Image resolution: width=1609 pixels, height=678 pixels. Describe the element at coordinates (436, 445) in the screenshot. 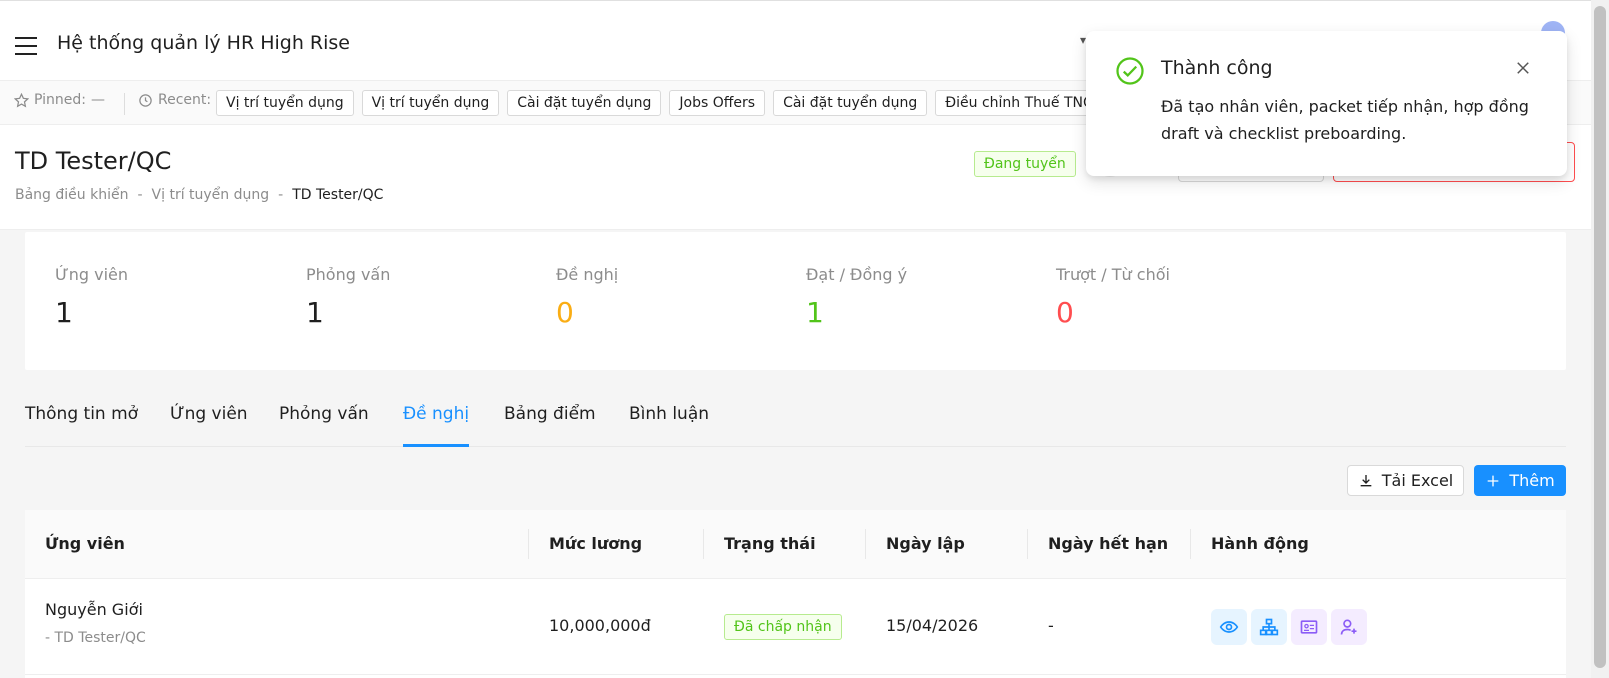

I see `active-tab-indicator` at that location.